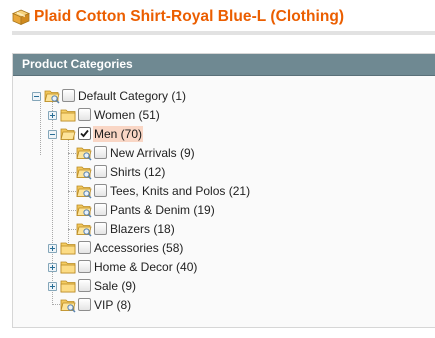  I want to click on tree-node-new-arrivals: New Arrivals (9), so click(224, 153).